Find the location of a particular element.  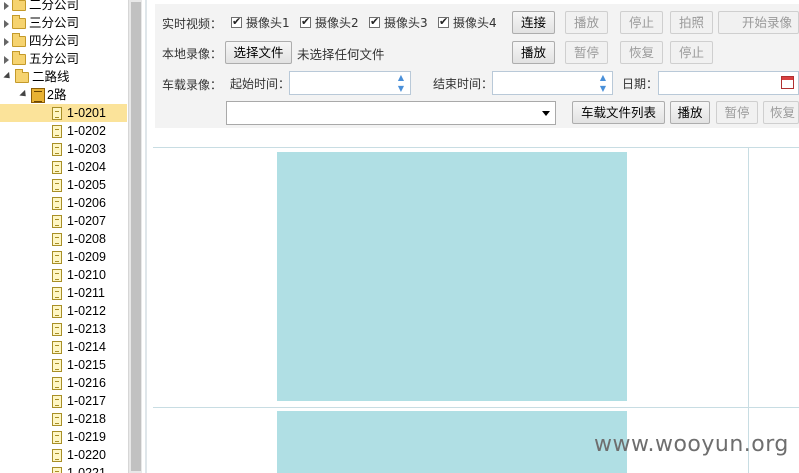

camera-3-label: 摄像头3 is located at coordinates (406, 23).